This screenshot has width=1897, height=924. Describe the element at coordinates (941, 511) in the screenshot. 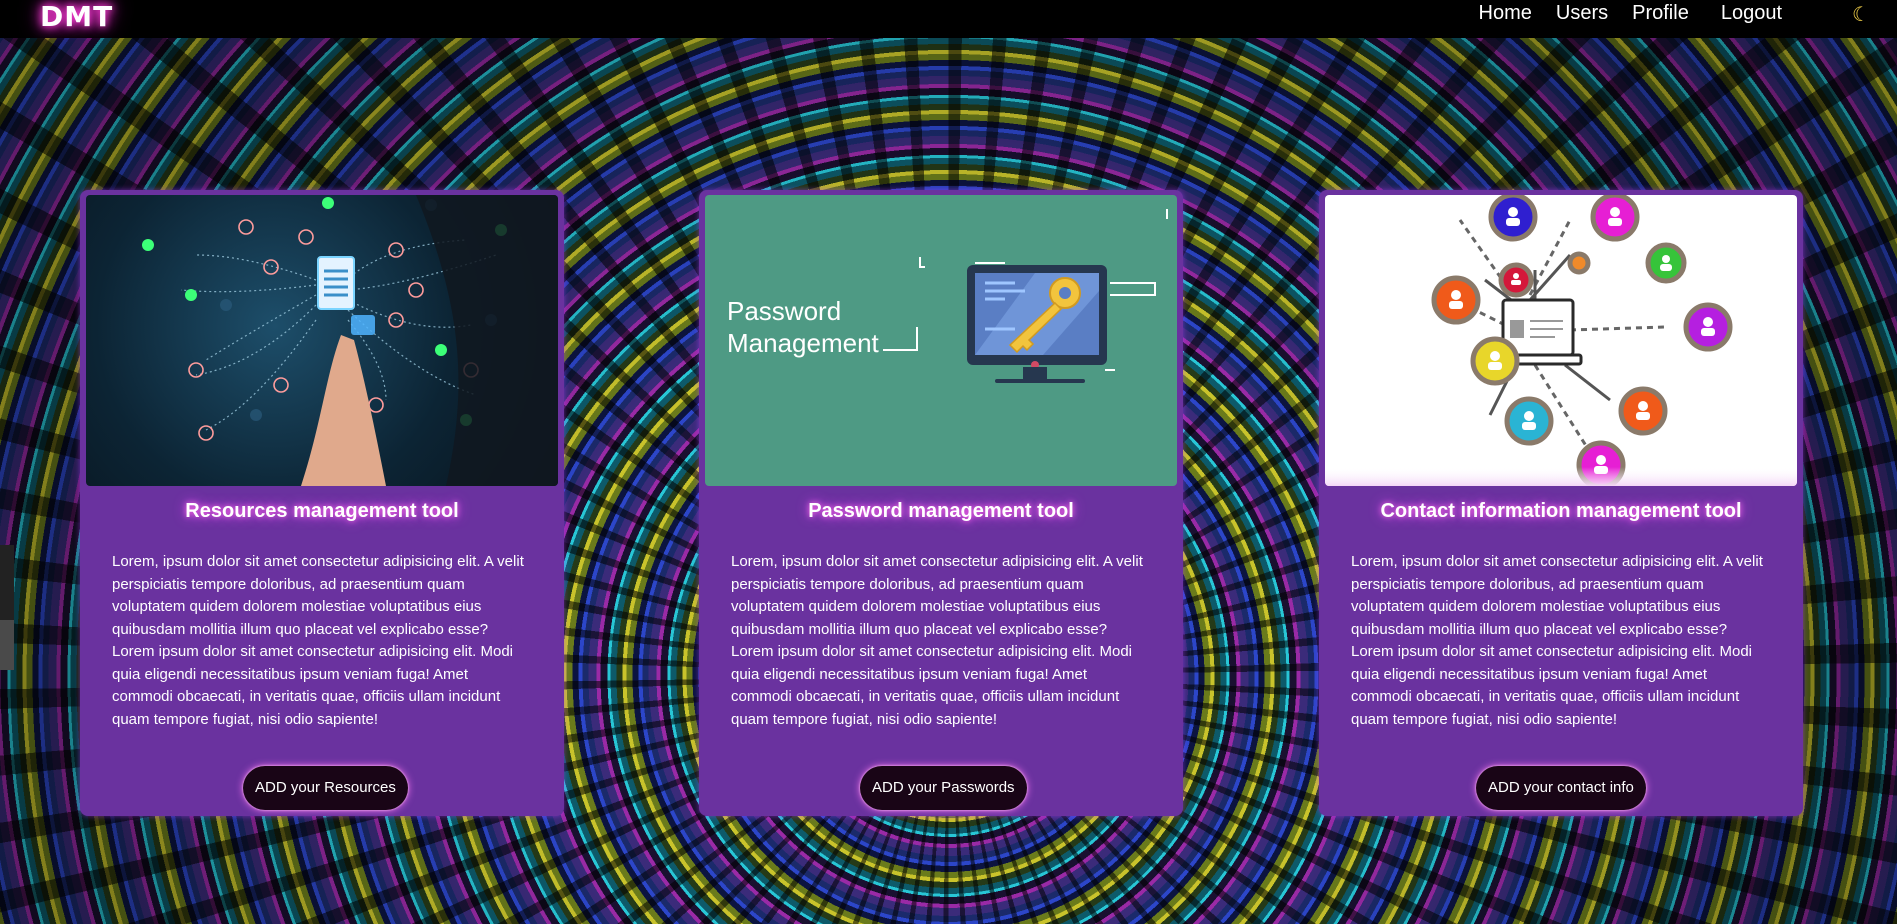

I see `card-title: Password management tool` at that location.